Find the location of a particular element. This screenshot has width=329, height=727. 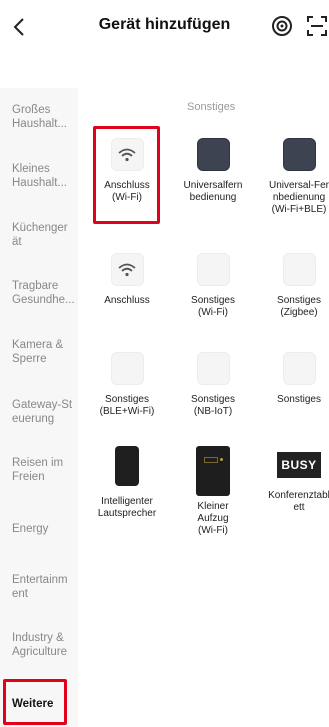

device-tile-label: Sonstiges (BLE+Wi-Fi) is located at coordinates (127, 405).